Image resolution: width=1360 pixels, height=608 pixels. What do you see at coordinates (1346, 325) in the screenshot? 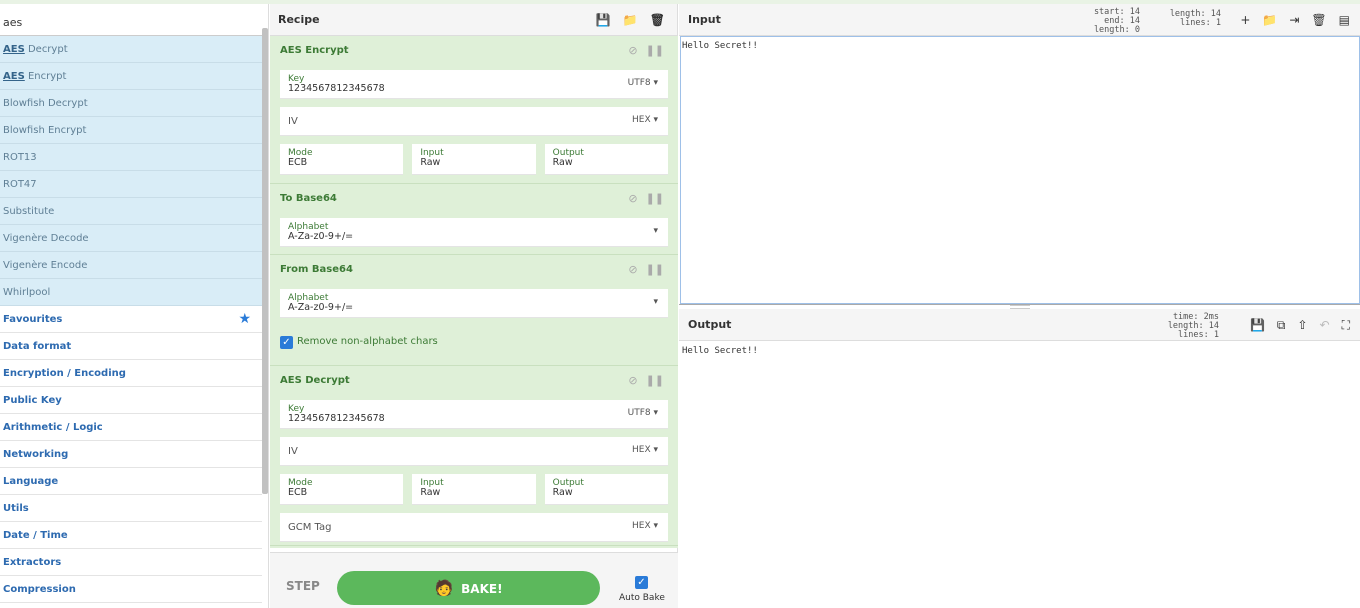
I see `maximise-icon: ⛶` at bounding box center [1346, 325].